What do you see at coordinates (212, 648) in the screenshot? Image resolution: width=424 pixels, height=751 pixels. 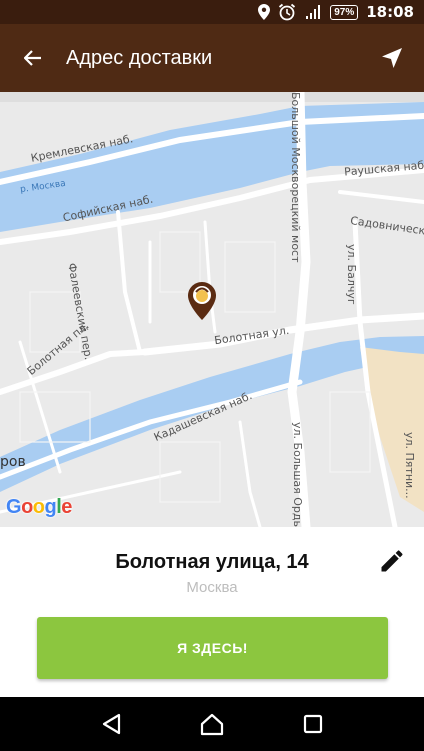 I see `confirm-location-button: Я ЗДЕСЬ!` at bounding box center [212, 648].